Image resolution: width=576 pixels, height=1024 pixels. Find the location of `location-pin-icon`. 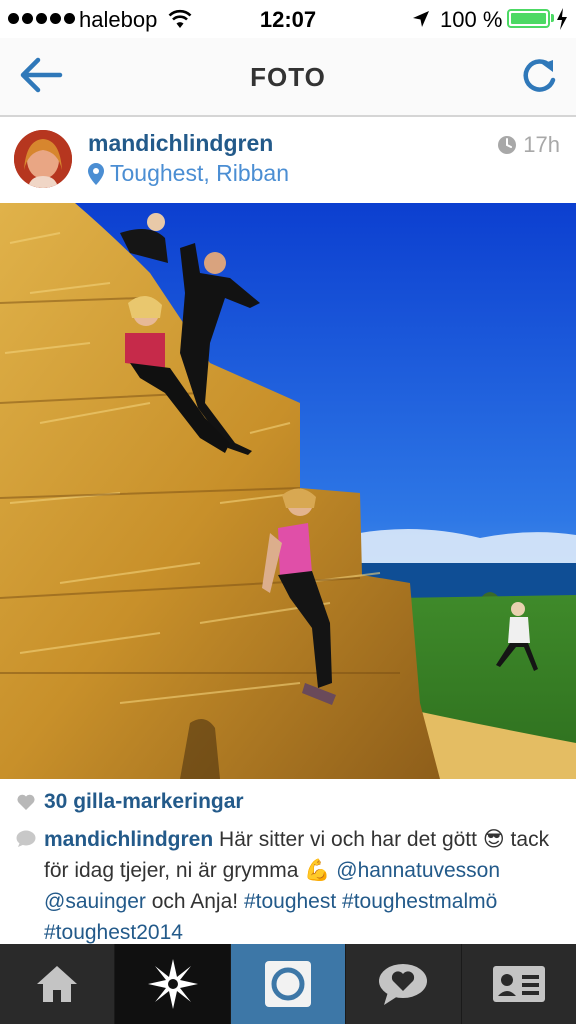

location-pin-icon is located at coordinates (96, 173).